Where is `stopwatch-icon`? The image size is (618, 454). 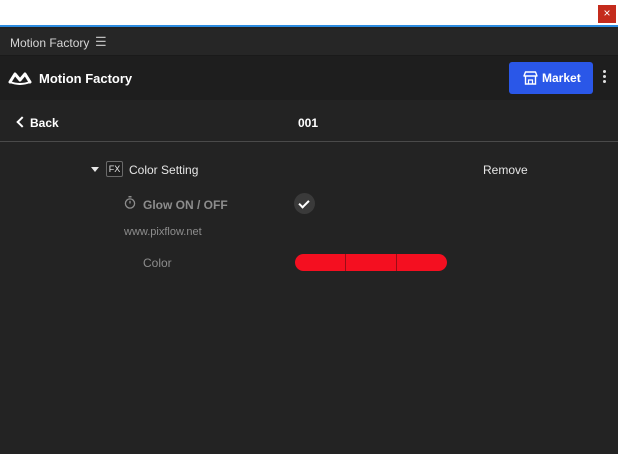
stopwatch-icon is located at coordinates (130, 202).